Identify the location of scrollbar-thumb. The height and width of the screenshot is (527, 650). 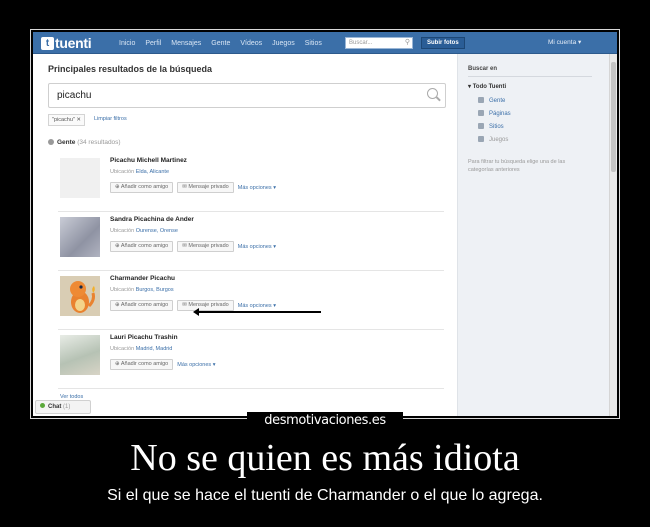
(613, 117).